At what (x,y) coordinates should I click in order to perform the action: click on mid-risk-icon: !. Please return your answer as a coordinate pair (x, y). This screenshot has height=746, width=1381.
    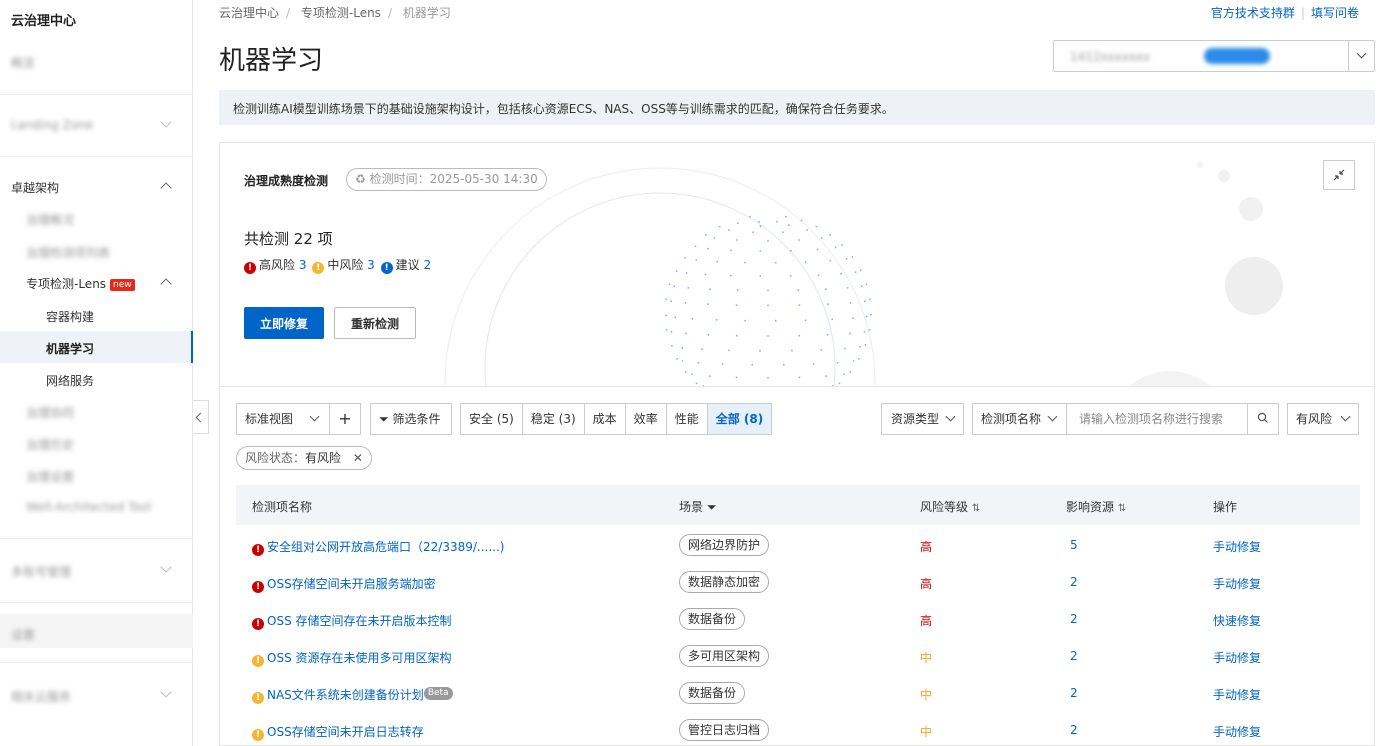
    Looking at the image, I should click on (258, 698).